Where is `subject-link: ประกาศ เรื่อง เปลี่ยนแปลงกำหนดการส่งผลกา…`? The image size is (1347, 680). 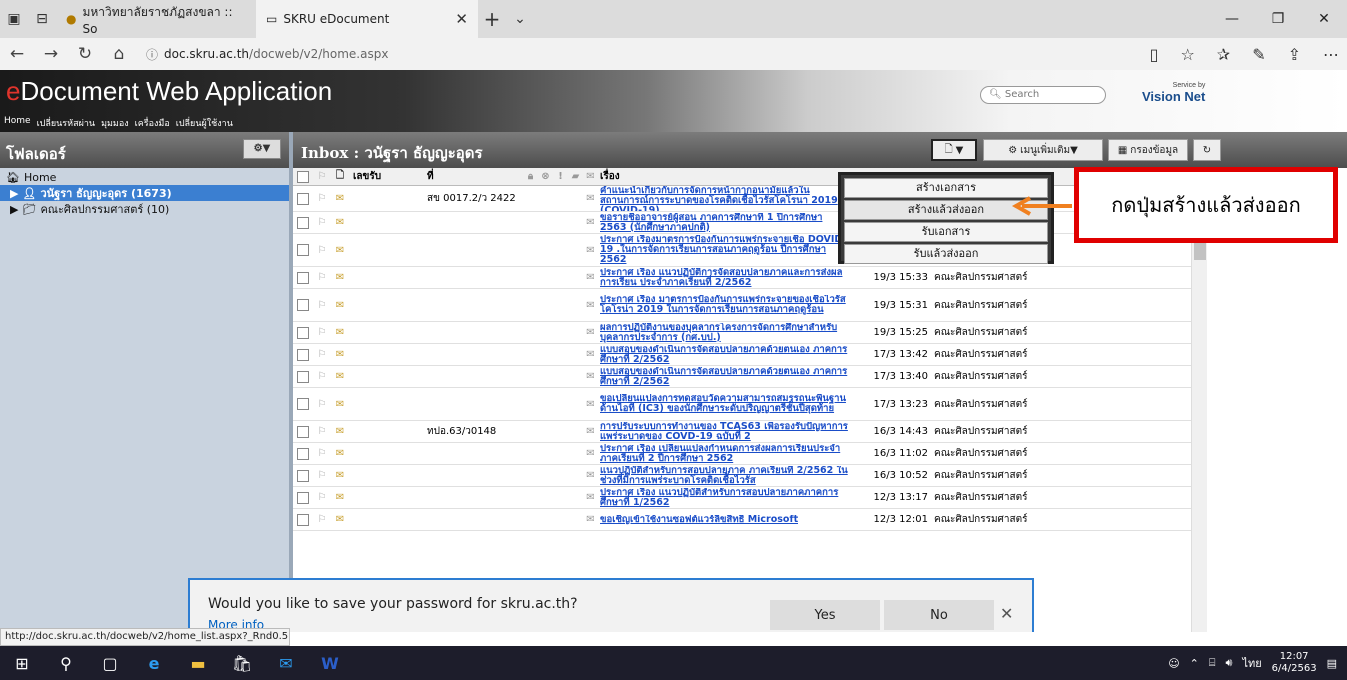 subject-link: ประกาศ เรื่อง เปลี่ยนแปลงกำหนดการส่งผลกา… is located at coordinates (724, 454).